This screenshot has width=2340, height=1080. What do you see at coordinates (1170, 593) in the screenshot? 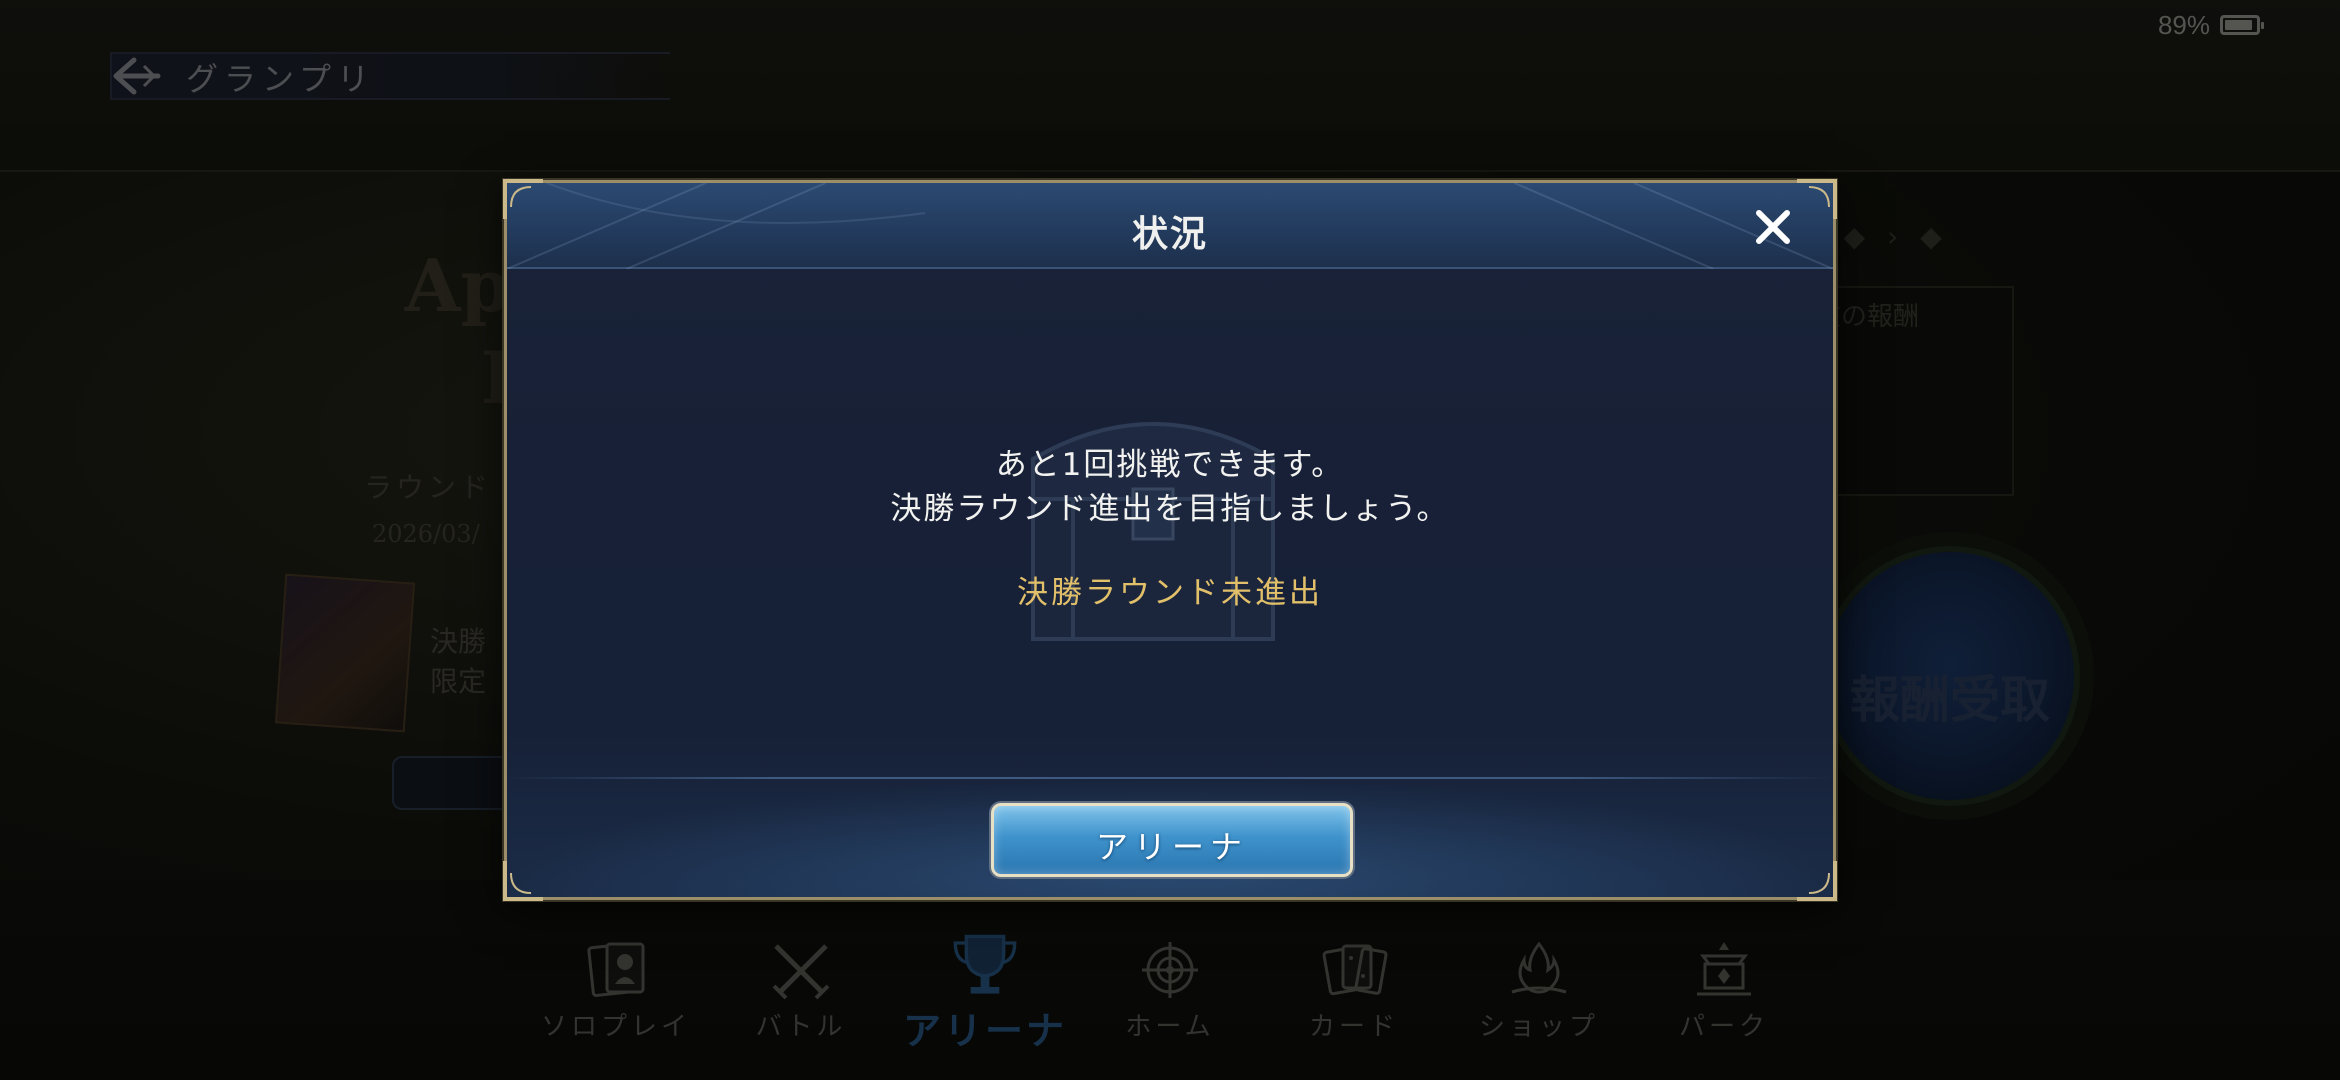
I see `finals-status: 決勝ラウンド未進出` at bounding box center [1170, 593].